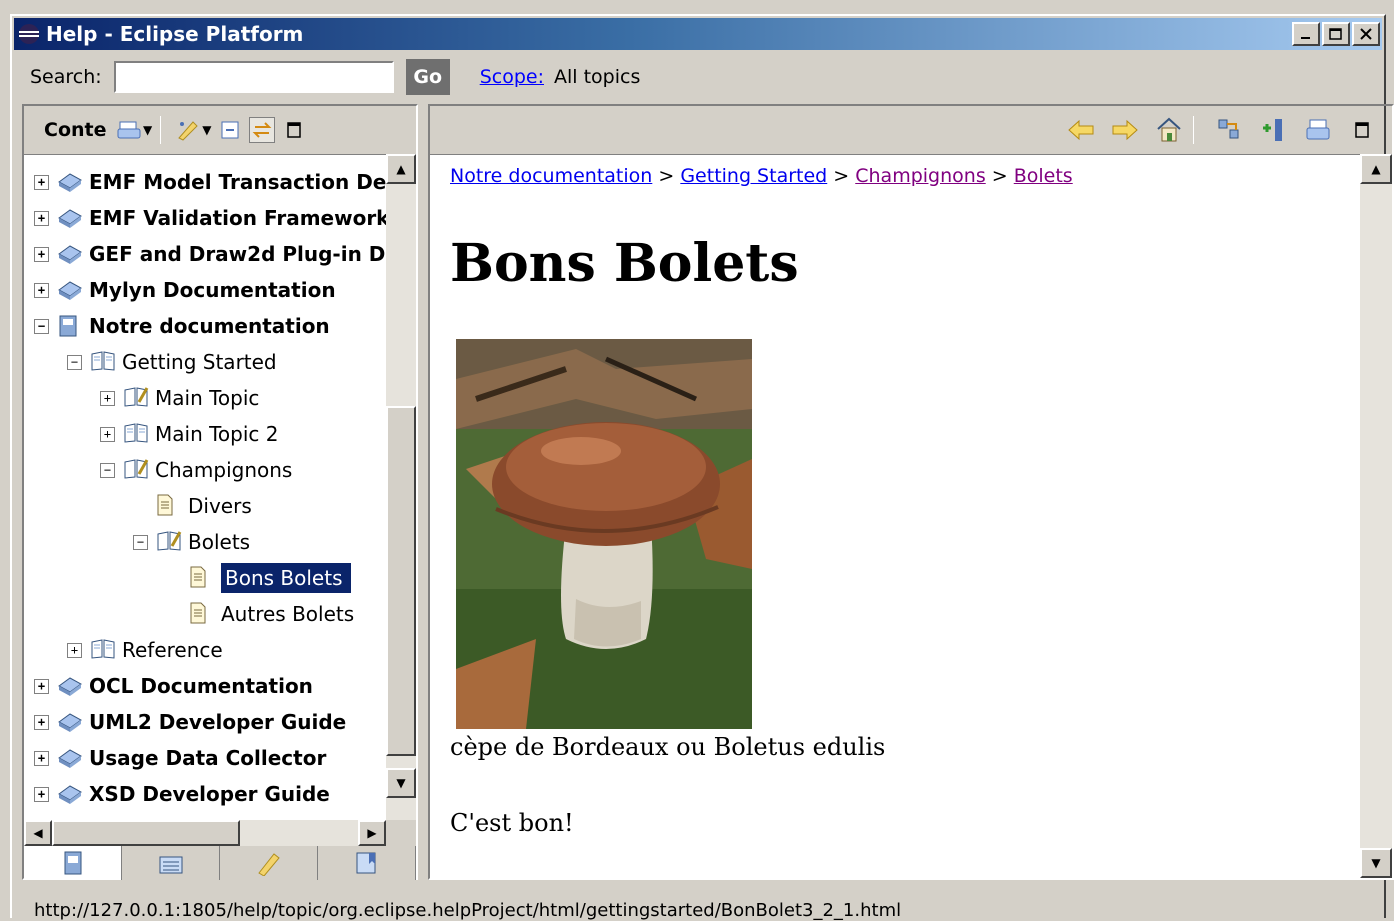 The height and width of the screenshot is (921, 1394). Describe the element at coordinates (668, 747) in the screenshot. I see `photo-caption: cèpe de Bordeaux ou Boletus edulis` at that location.